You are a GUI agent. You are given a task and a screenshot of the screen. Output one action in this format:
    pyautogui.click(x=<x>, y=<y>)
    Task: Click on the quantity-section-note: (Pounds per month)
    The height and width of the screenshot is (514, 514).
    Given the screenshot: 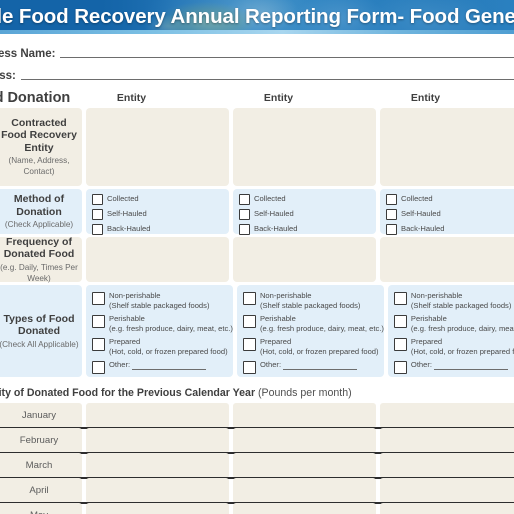 What is the action you would take?
    pyautogui.click(x=305, y=393)
    